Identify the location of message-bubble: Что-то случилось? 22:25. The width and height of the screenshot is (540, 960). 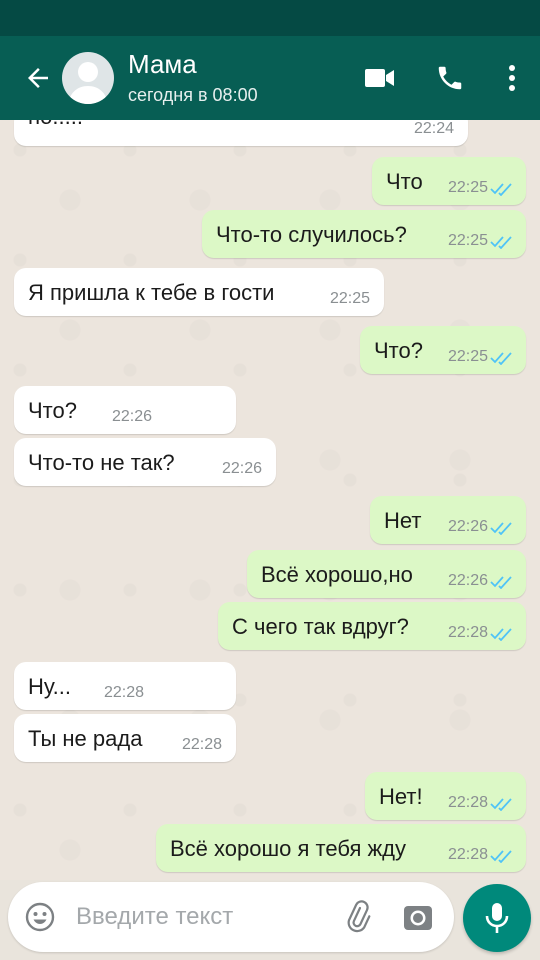
(364, 234).